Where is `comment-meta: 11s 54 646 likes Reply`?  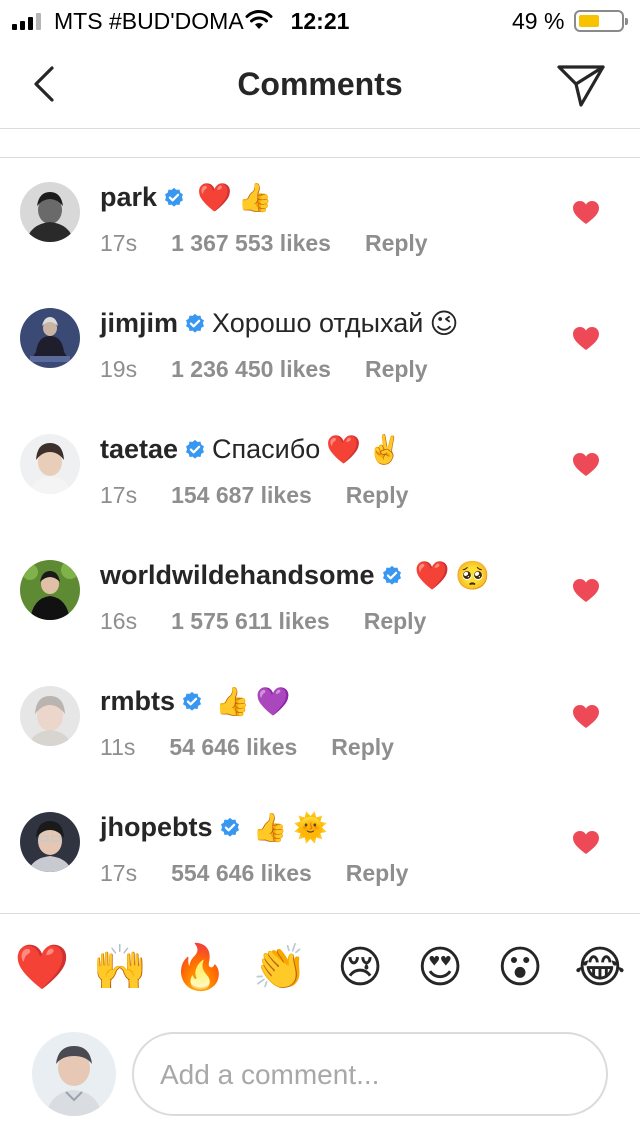 comment-meta: 11s 54 646 likes Reply is located at coordinates (247, 747).